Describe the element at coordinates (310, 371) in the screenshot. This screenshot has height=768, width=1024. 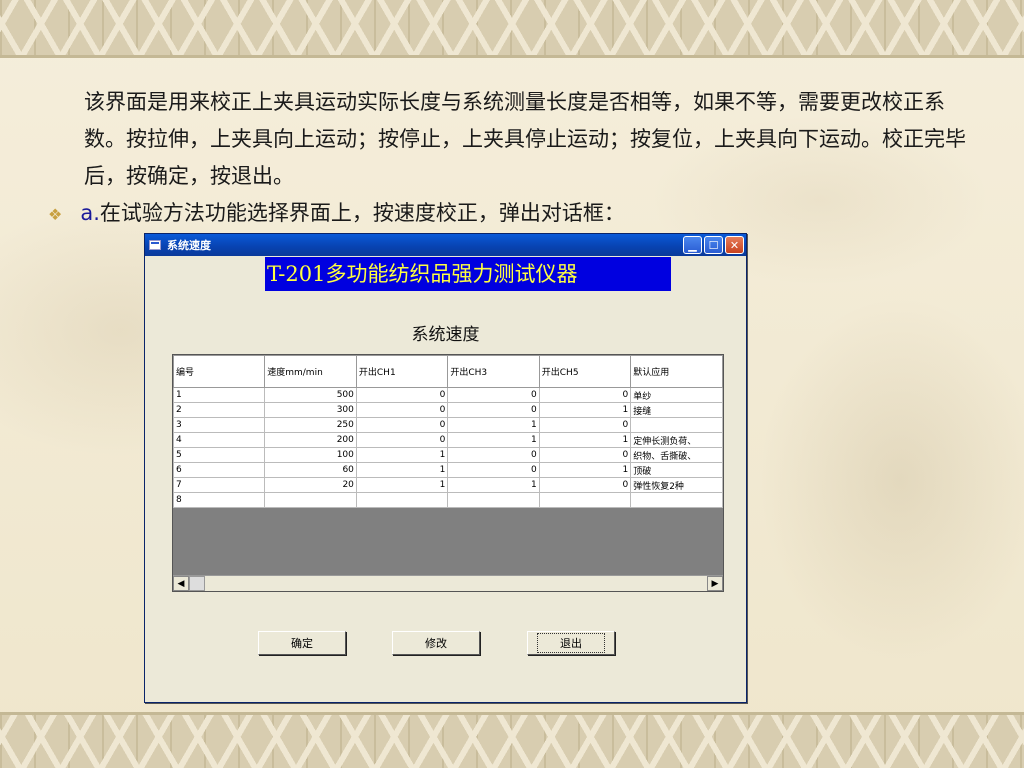
I see `col-header-speed: 速度mm/min` at that location.